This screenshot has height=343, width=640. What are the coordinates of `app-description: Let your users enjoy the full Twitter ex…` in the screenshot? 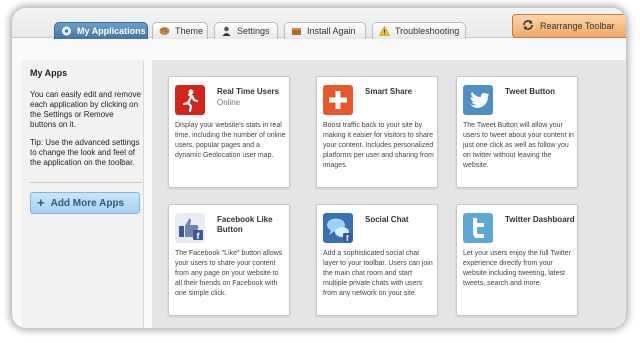 It's located at (517, 268).